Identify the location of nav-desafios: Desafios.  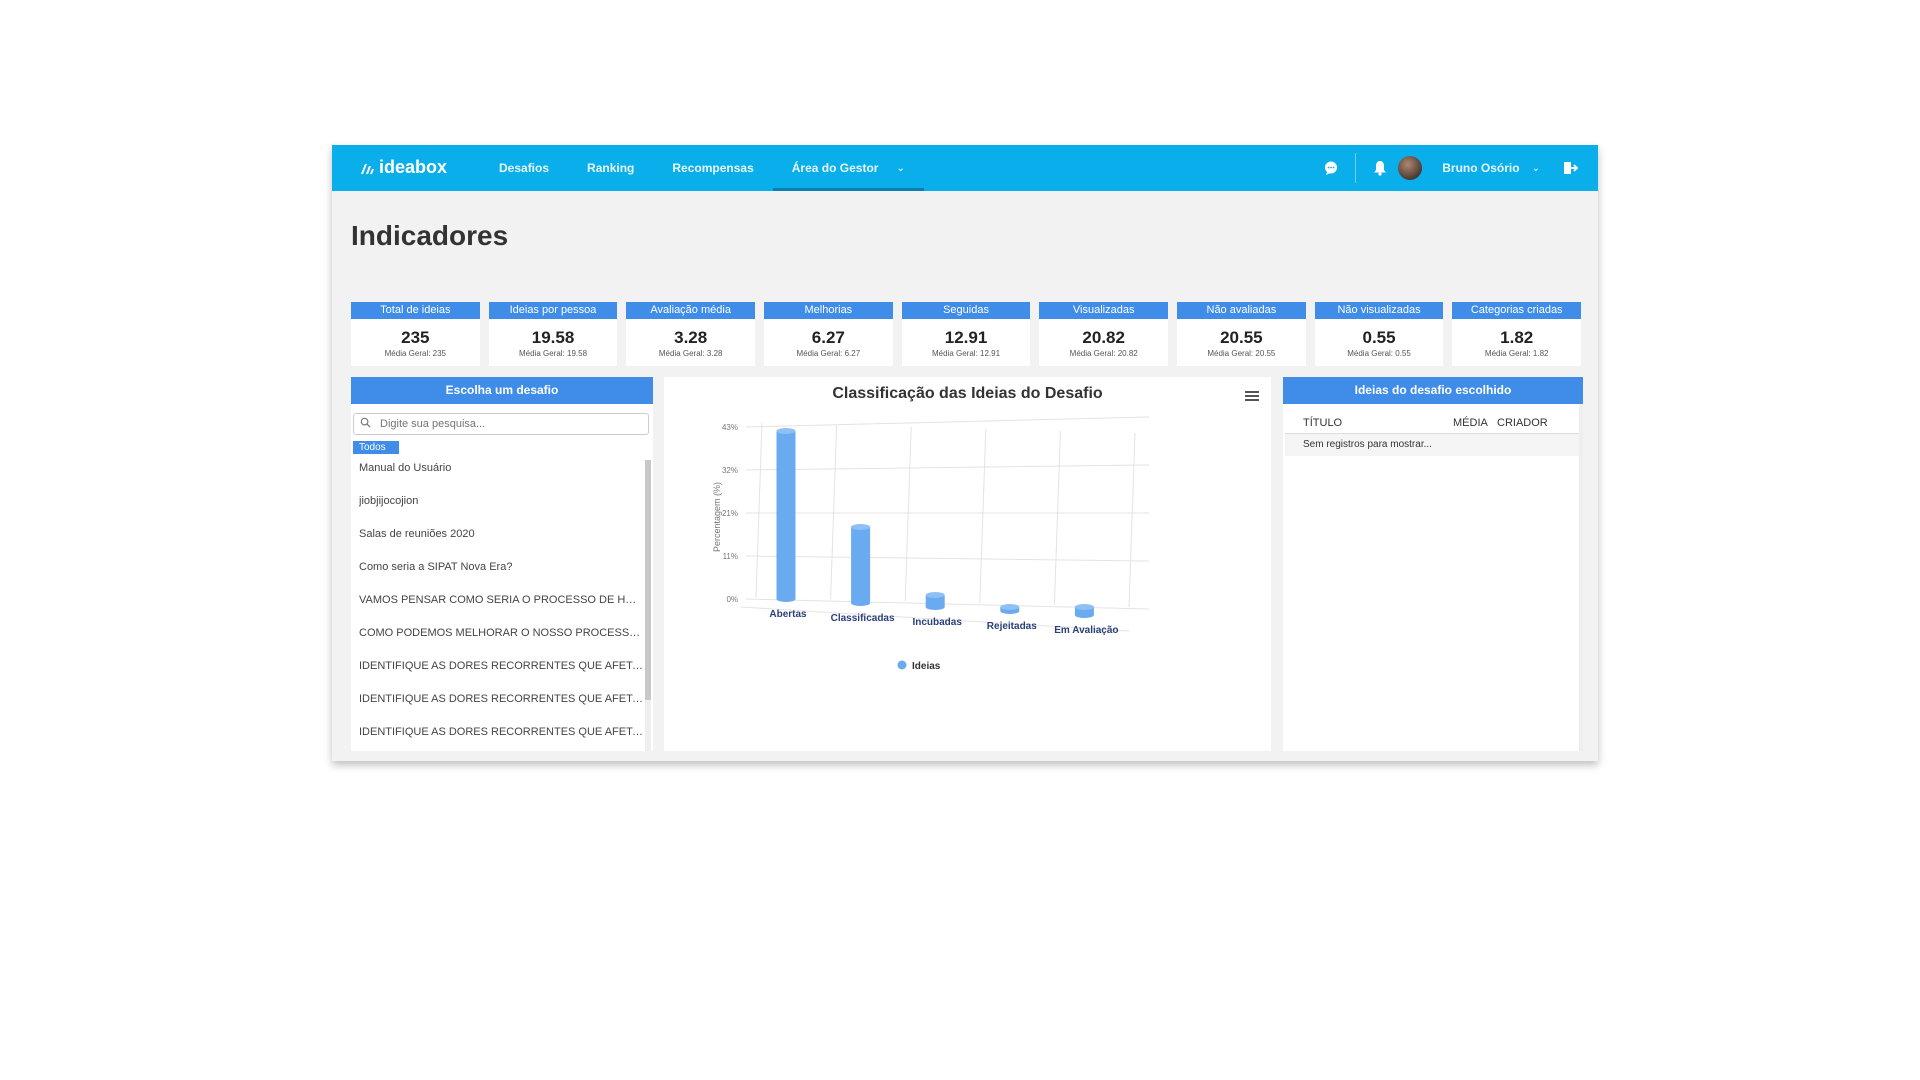
(524, 168).